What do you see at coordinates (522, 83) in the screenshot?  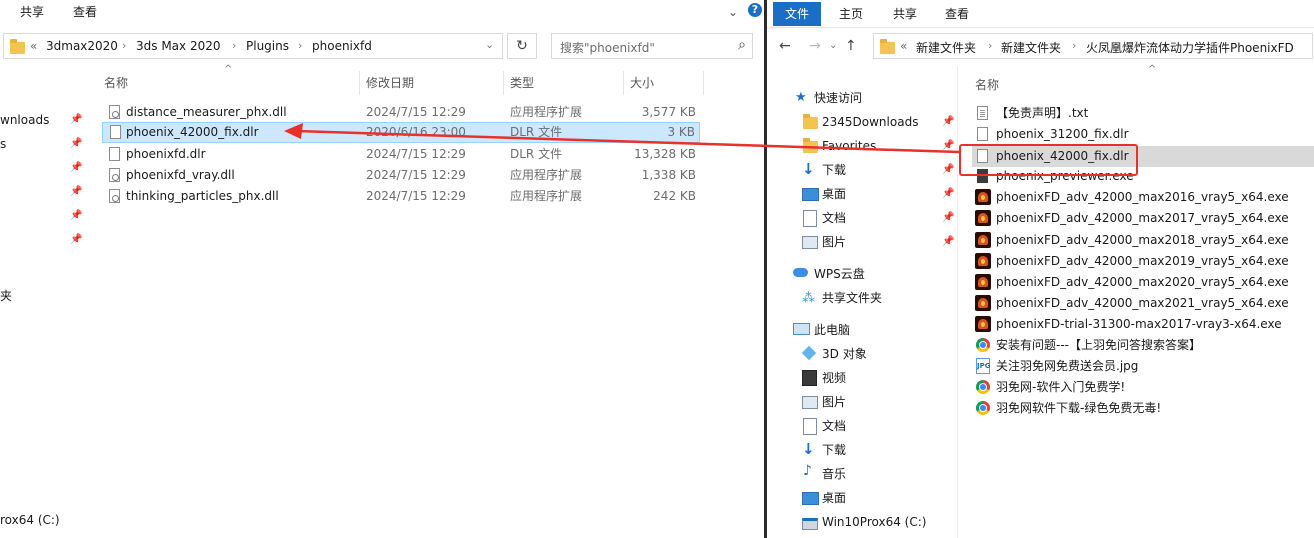 I see `column-header-type: 类型` at bounding box center [522, 83].